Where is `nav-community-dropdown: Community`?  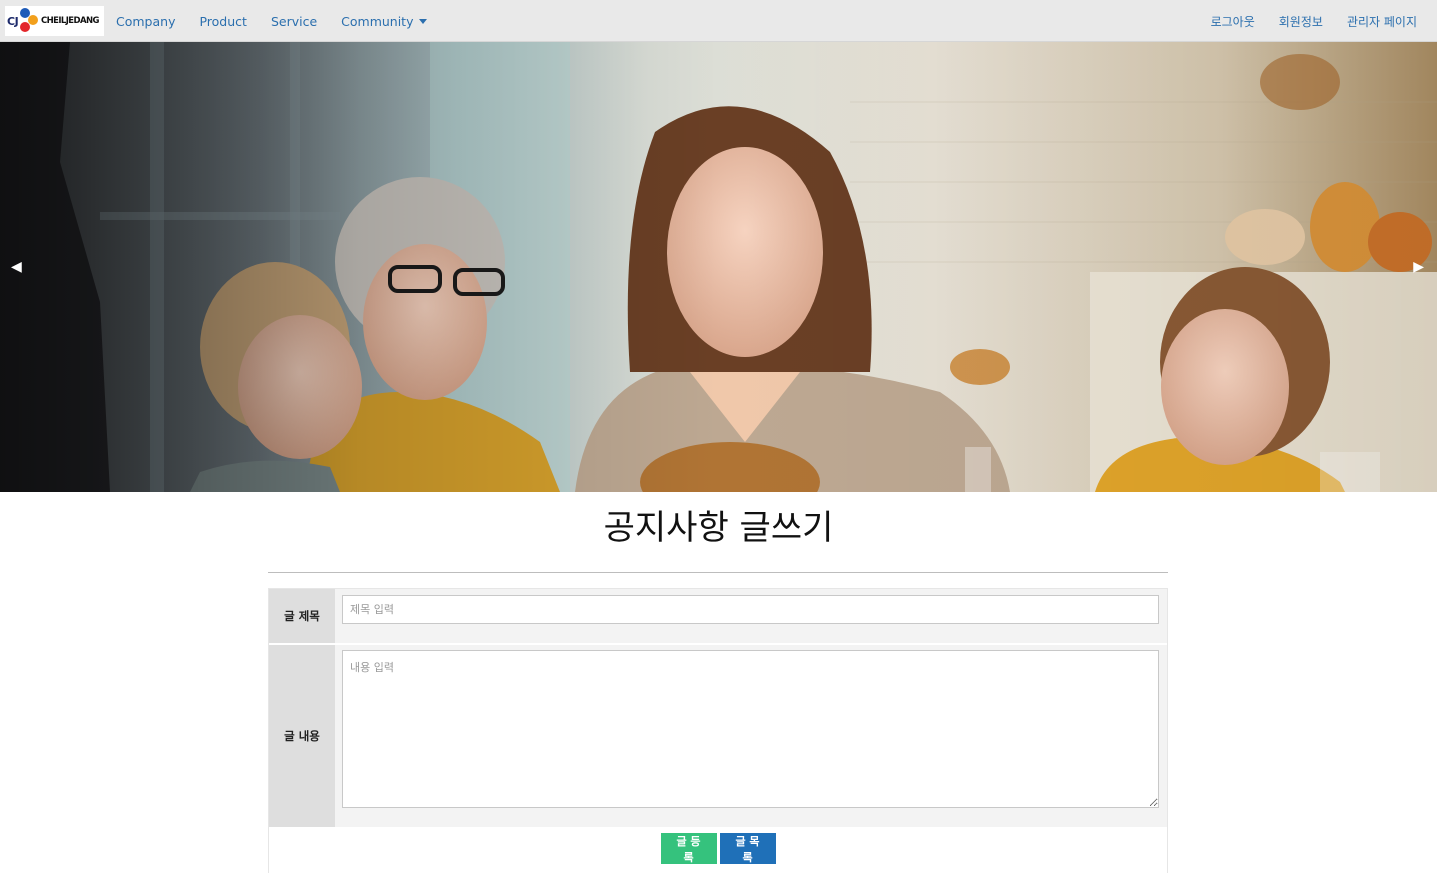 nav-community-dropdown: Community is located at coordinates (384, 21).